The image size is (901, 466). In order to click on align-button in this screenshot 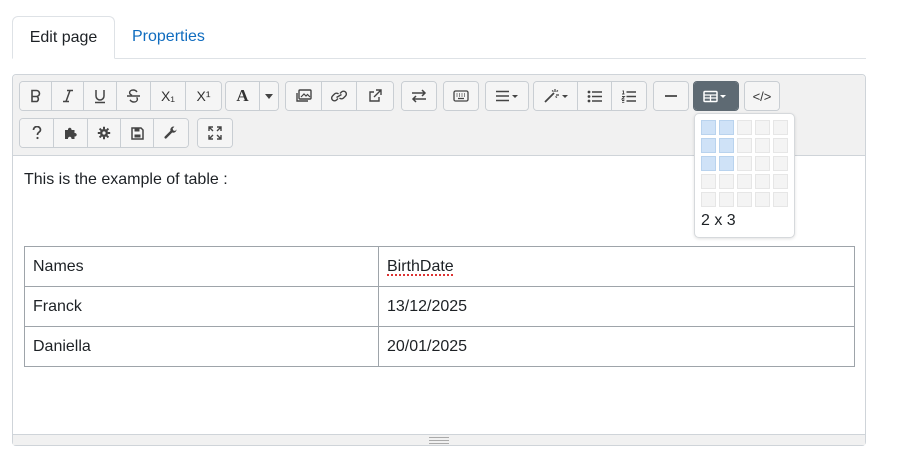, I will do `click(507, 96)`.